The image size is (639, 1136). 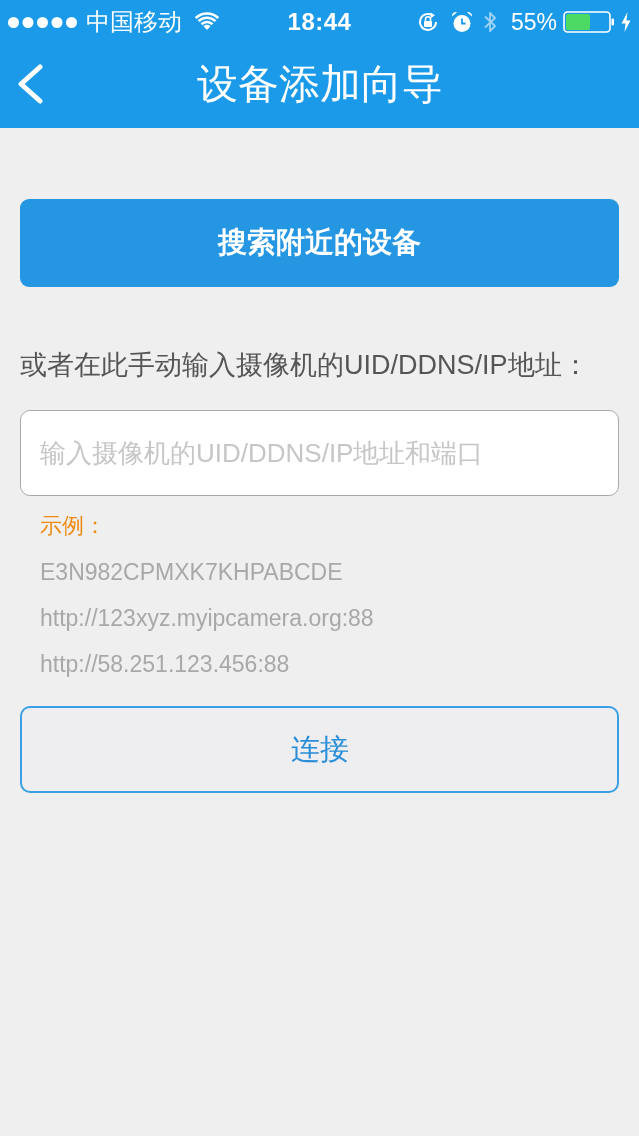 I want to click on page-title: 设备添加向导, so click(x=319, y=84).